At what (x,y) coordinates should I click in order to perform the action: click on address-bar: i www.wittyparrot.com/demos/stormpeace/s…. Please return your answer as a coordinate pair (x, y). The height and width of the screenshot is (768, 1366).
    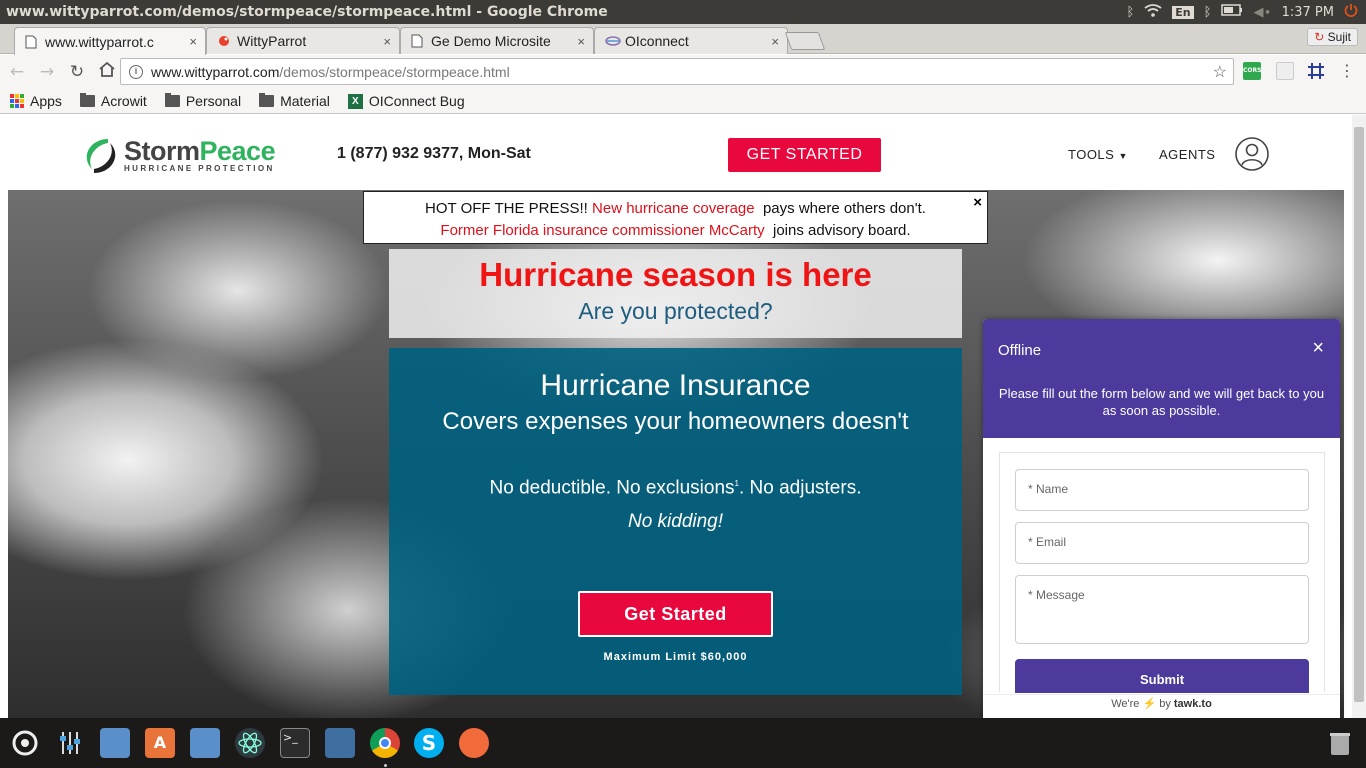
    Looking at the image, I should click on (677, 71).